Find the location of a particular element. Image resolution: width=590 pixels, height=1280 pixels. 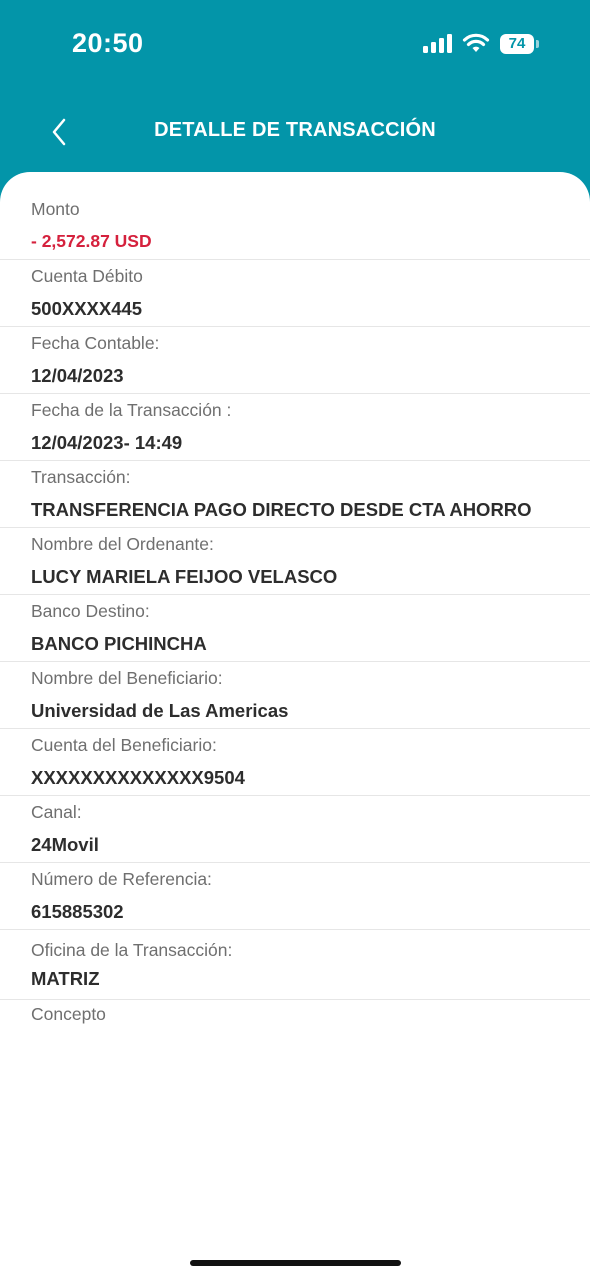

detail-label: Concepto is located at coordinates (68, 1014).